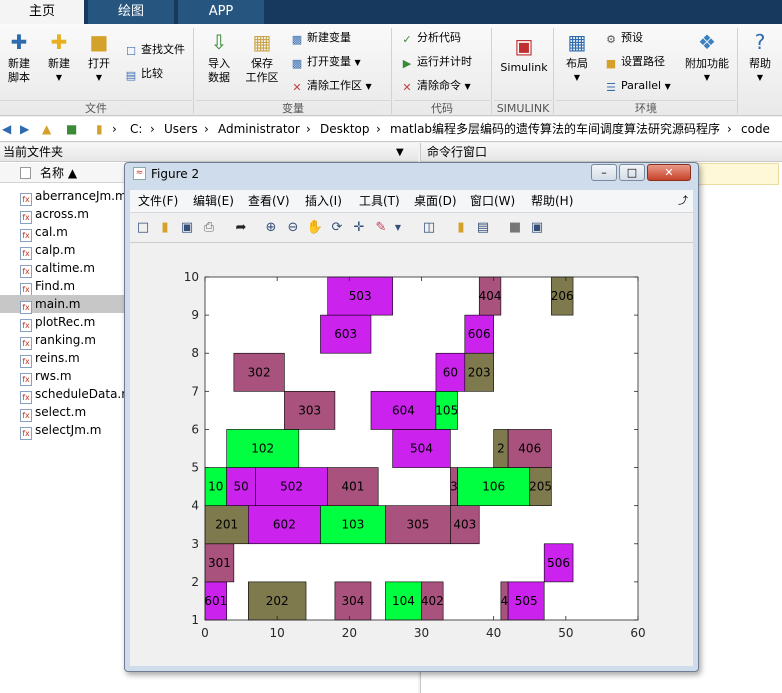 This screenshot has width=782, height=693. I want to click on import-data-button: ⇩ 导入 数据, so click(219, 57).